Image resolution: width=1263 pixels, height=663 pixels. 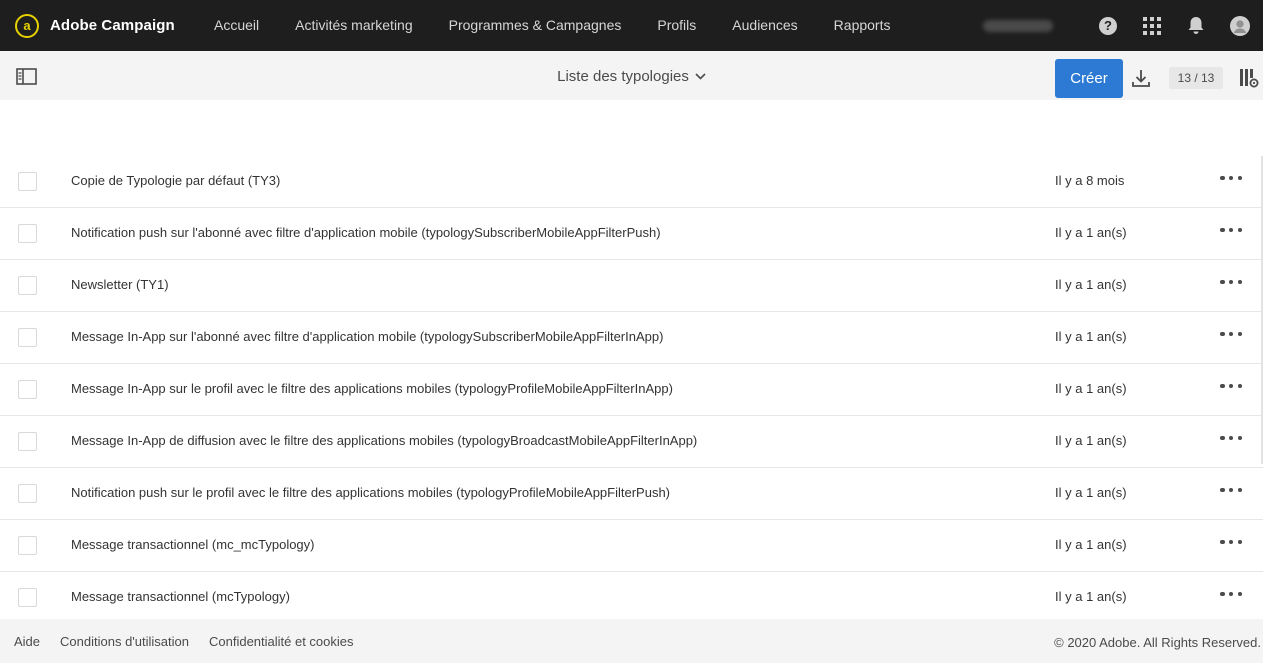 What do you see at coordinates (175, 180) in the screenshot?
I see `row-label: Copie de Typologie par défaut (TY3)` at bounding box center [175, 180].